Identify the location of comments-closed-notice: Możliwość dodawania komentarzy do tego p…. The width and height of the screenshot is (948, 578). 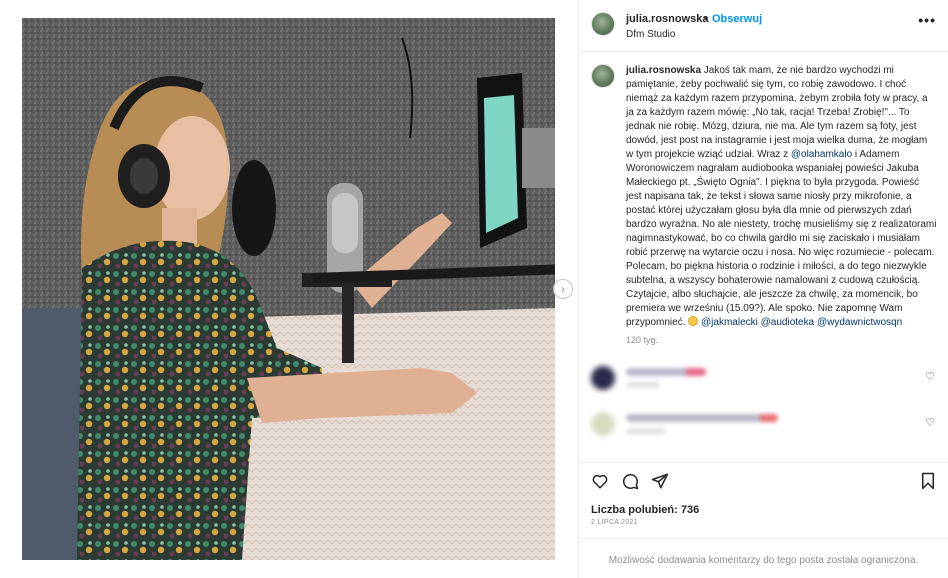
(763, 560).